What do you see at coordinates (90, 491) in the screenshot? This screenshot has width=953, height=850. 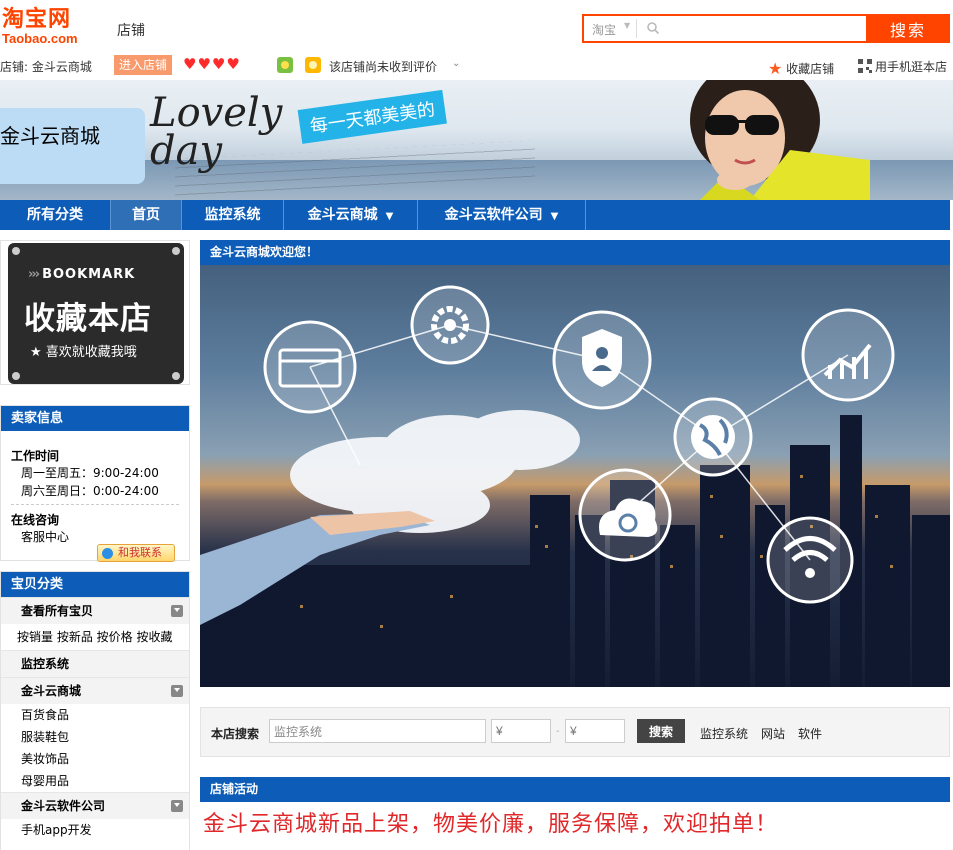 I see `weekend-hours: 周六至周日：0:00-24:00` at bounding box center [90, 491].